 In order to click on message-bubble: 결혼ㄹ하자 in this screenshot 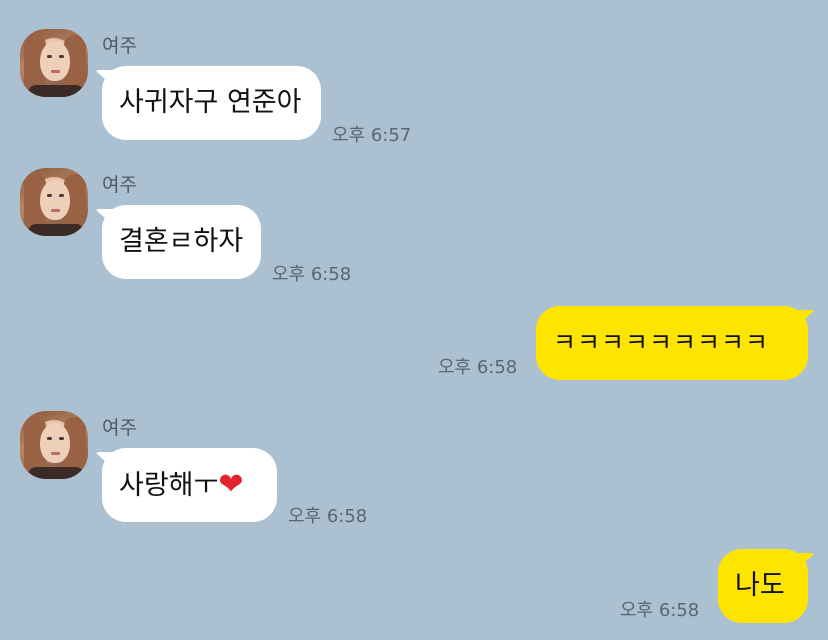, I will do `click(181, 242)`.